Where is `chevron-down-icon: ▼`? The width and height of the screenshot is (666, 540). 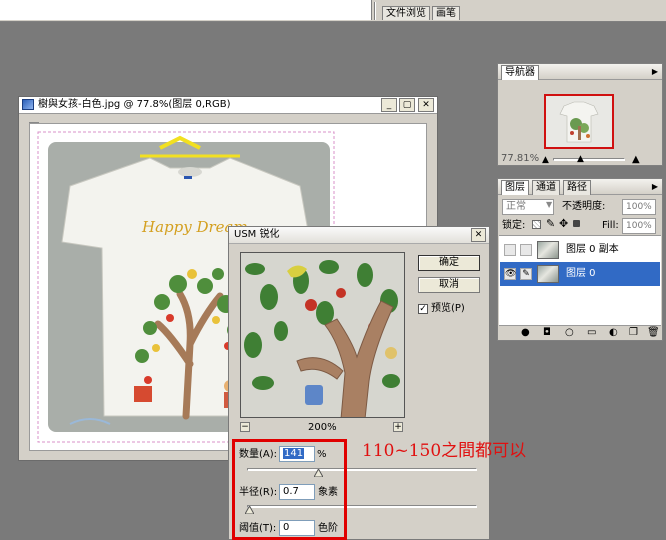 chevron-down-icon: ▼ is located at coordinates (549, 204).